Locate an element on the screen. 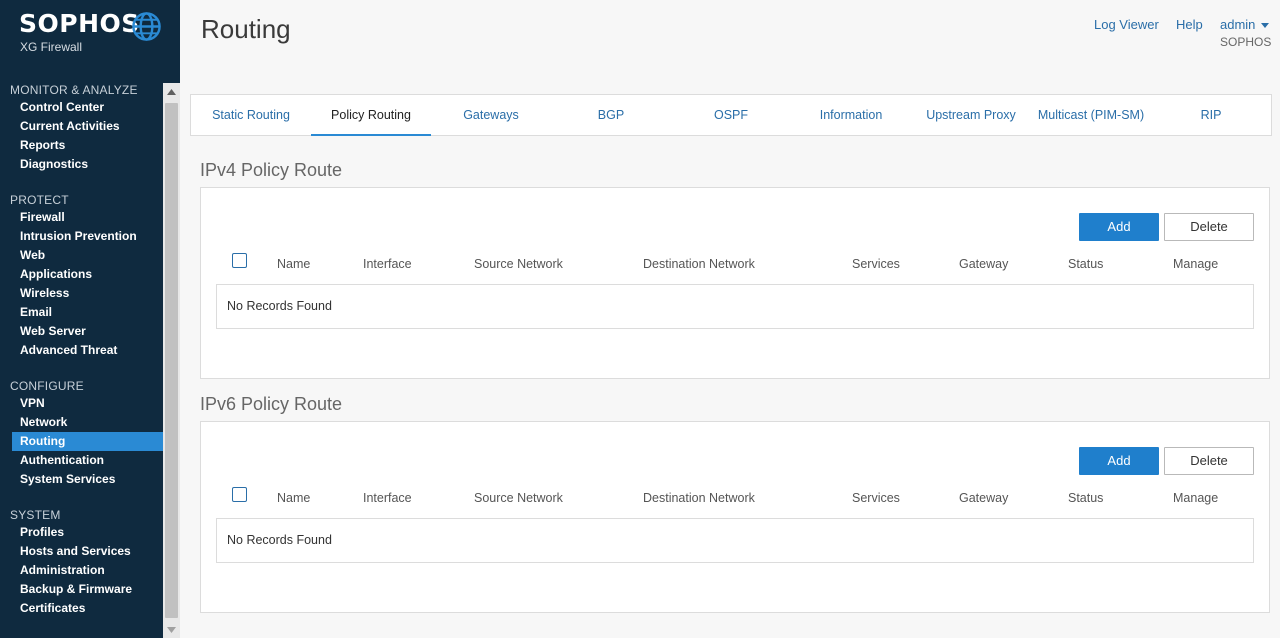  ipv6-empty-records: No Records Found is located at coordinates (735, 540).